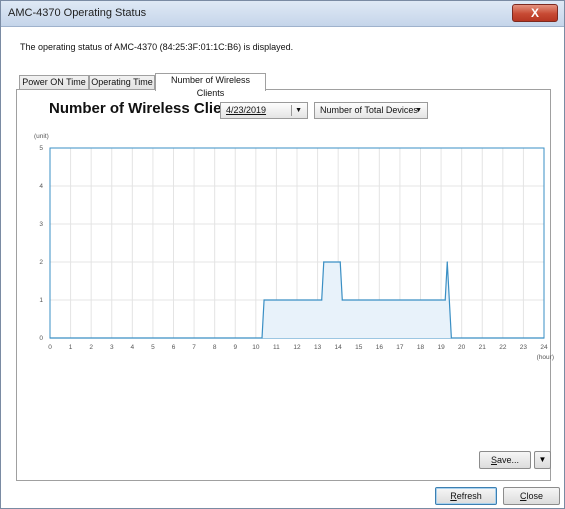  Describe the element at coordinates (41, 300) in the screenshot. I see `y-tick-label: 1` at that location.